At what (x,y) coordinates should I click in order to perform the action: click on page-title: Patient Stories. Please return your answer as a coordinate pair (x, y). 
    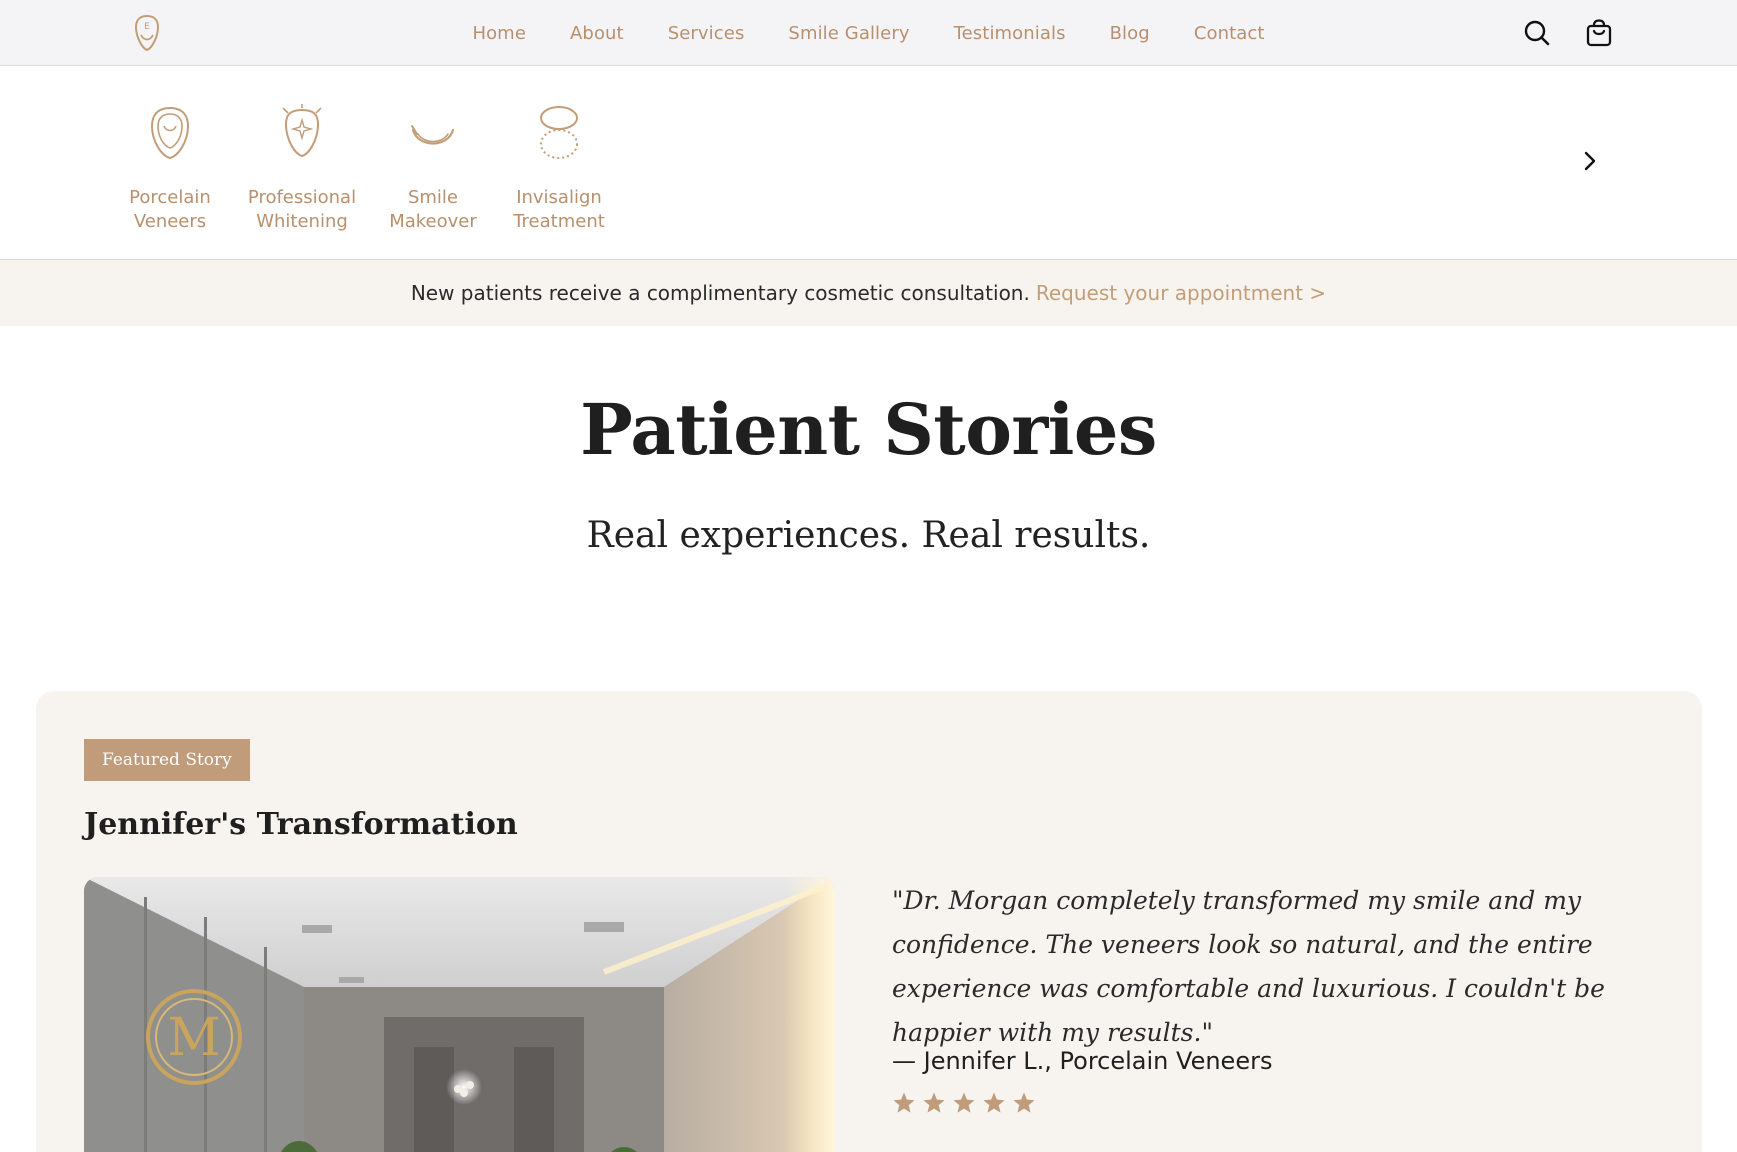
    Looking at the image, I should click on (868, 429).